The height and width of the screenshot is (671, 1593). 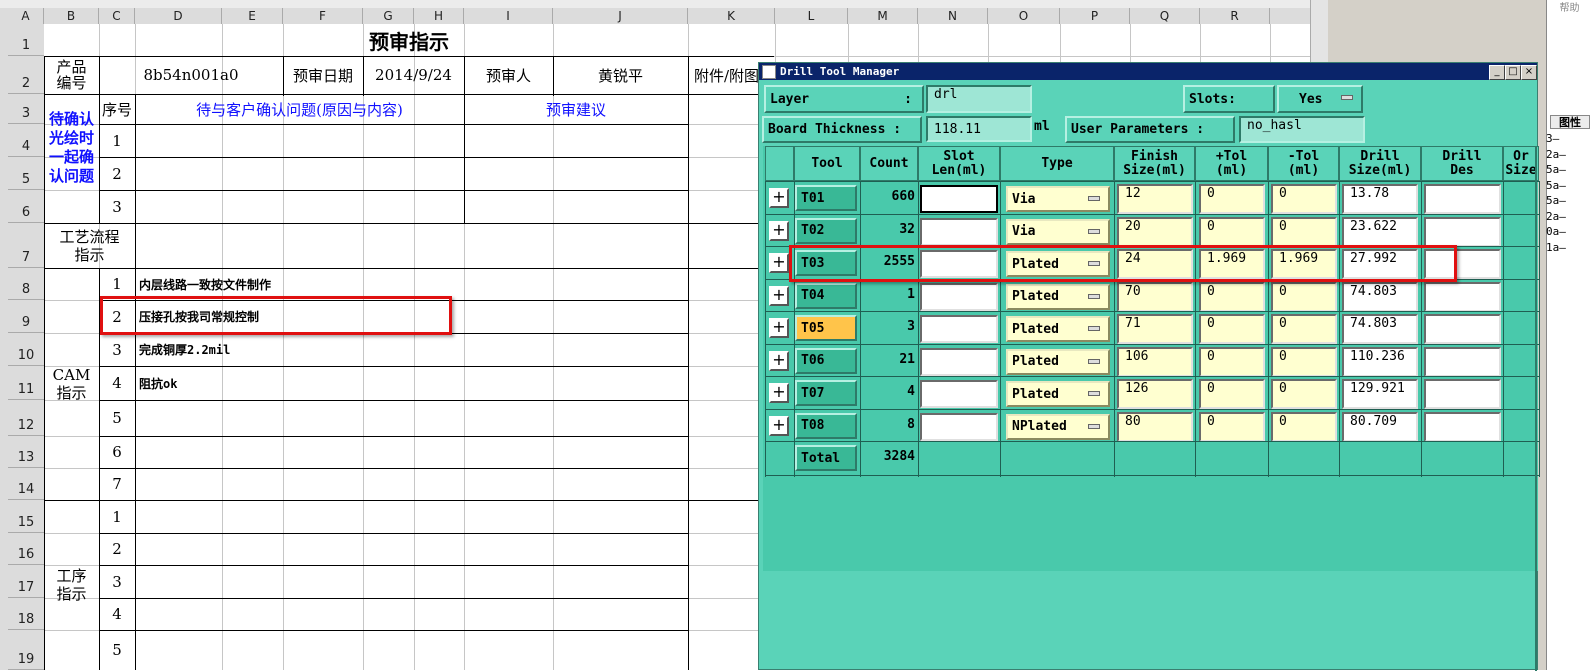 I want to click on window-menu-icon, so click(x=769, y=71).